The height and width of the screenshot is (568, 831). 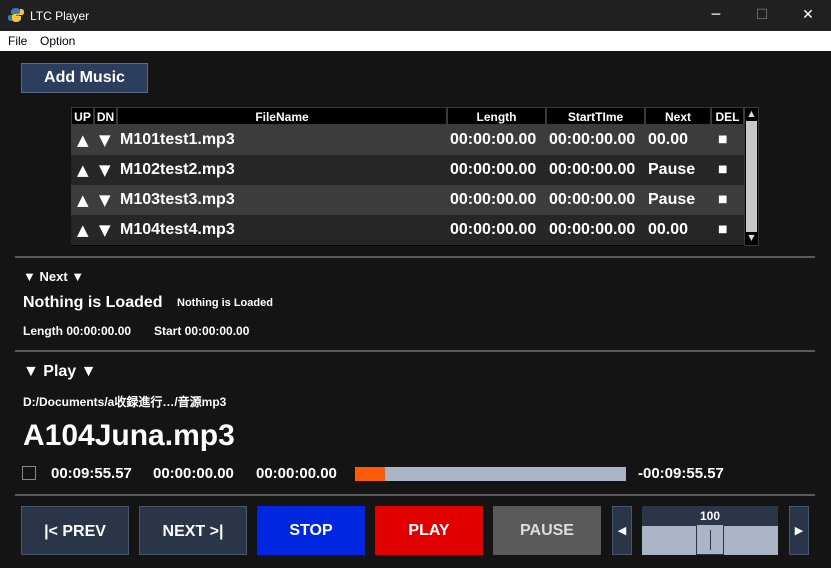 What do you see at coordinates (54, 276) in the screenshot?
I see `next-section-header: ▼ Next ▼` at bounding box center [54, 276].